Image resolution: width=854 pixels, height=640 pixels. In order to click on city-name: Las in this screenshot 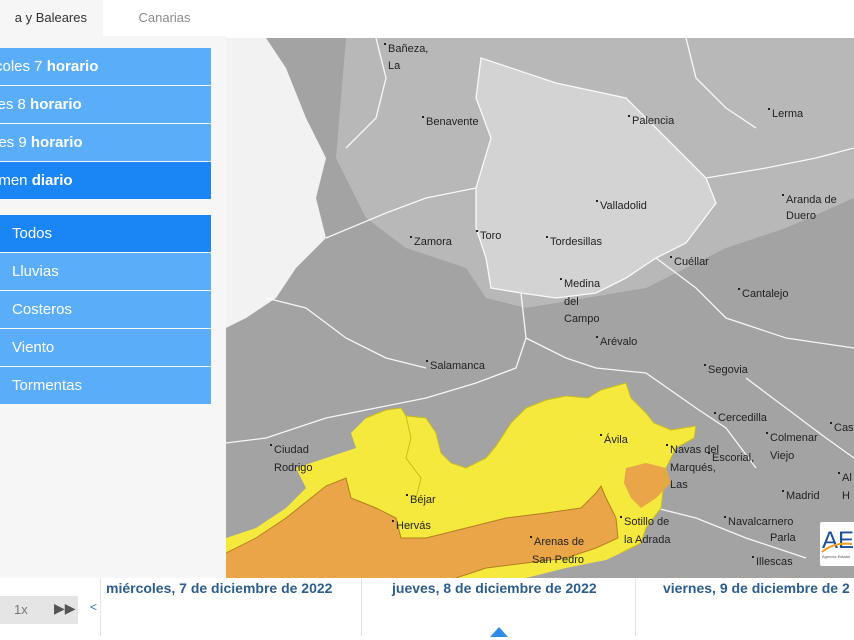, I will do `click(679, 485)`.